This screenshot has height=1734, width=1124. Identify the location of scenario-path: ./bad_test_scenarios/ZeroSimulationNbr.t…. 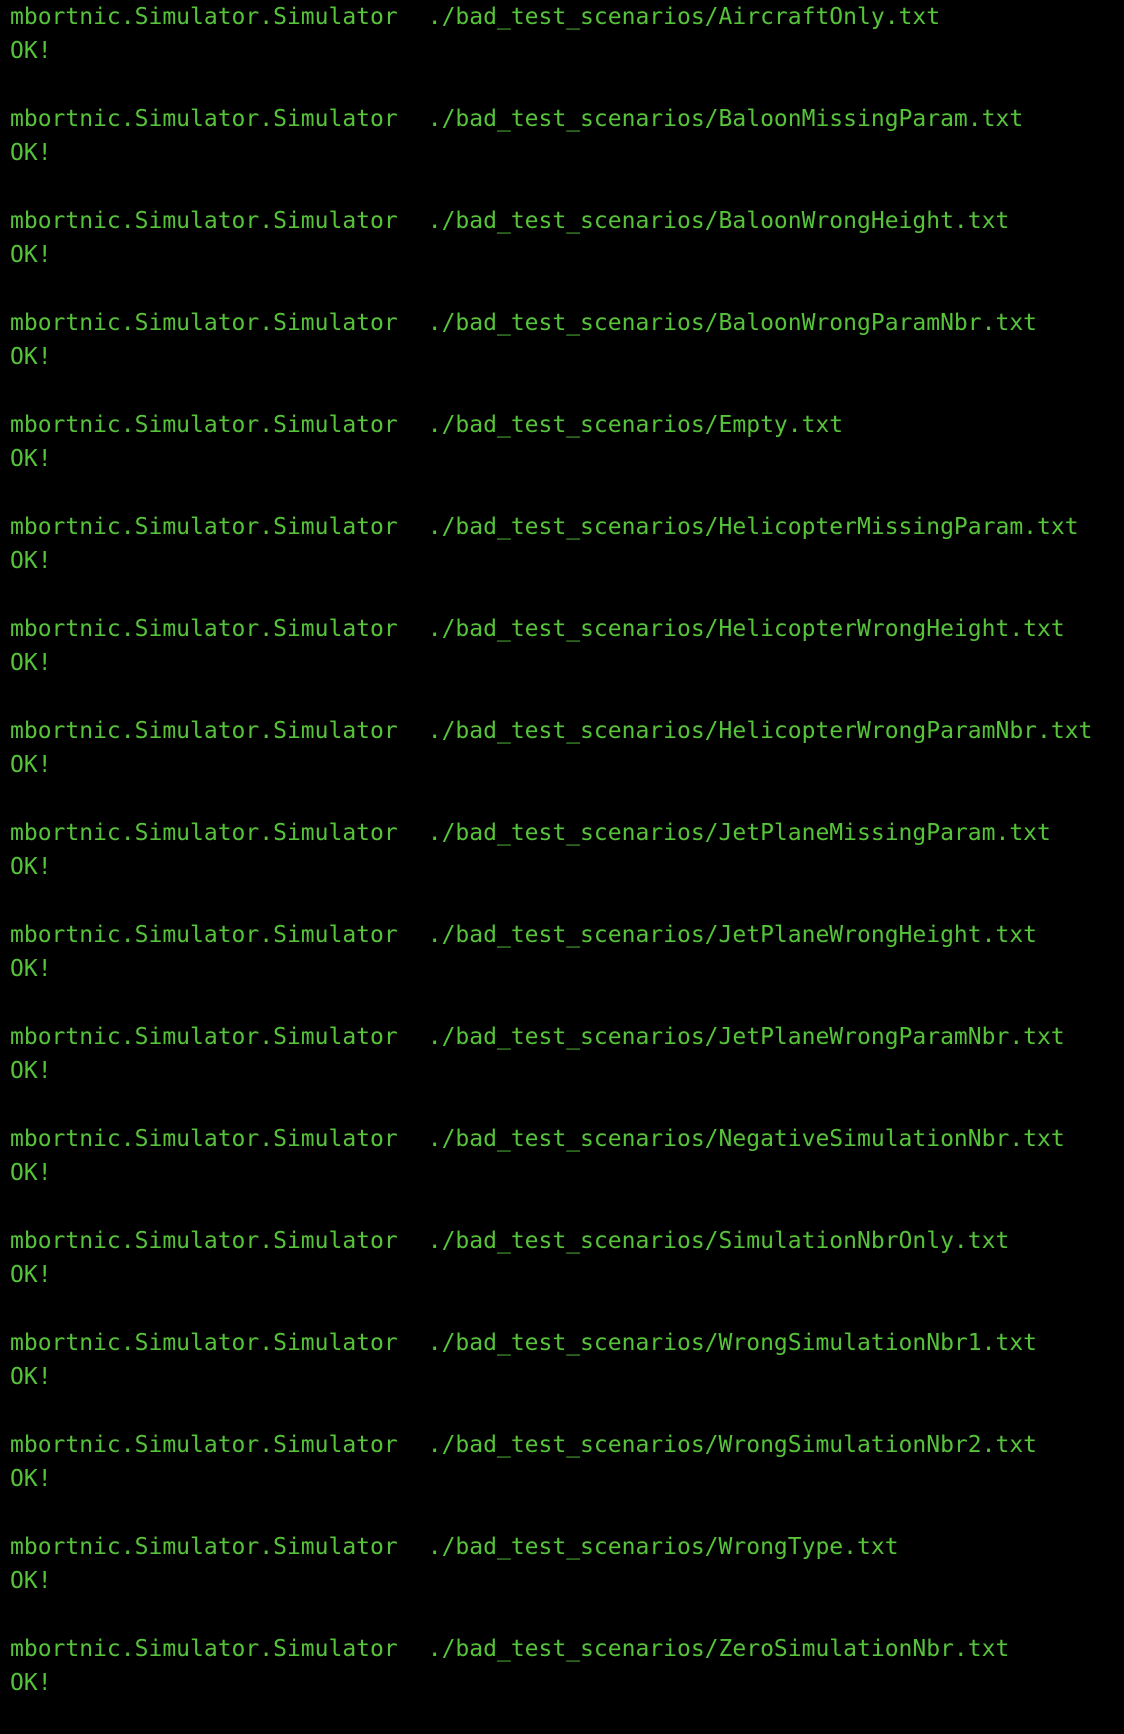
(718, 1649).